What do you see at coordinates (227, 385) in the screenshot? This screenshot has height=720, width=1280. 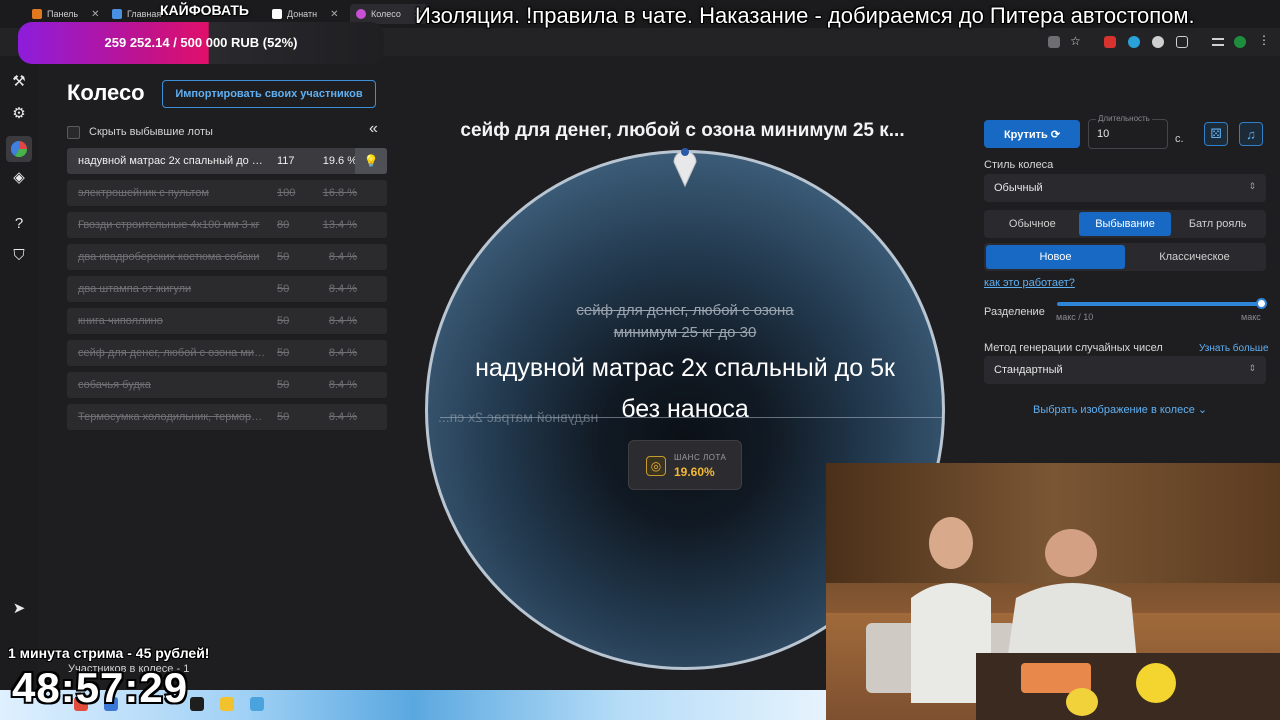 I see `lot-row: собачья будка 50 8.4 %` at bounding box center [227, 385].